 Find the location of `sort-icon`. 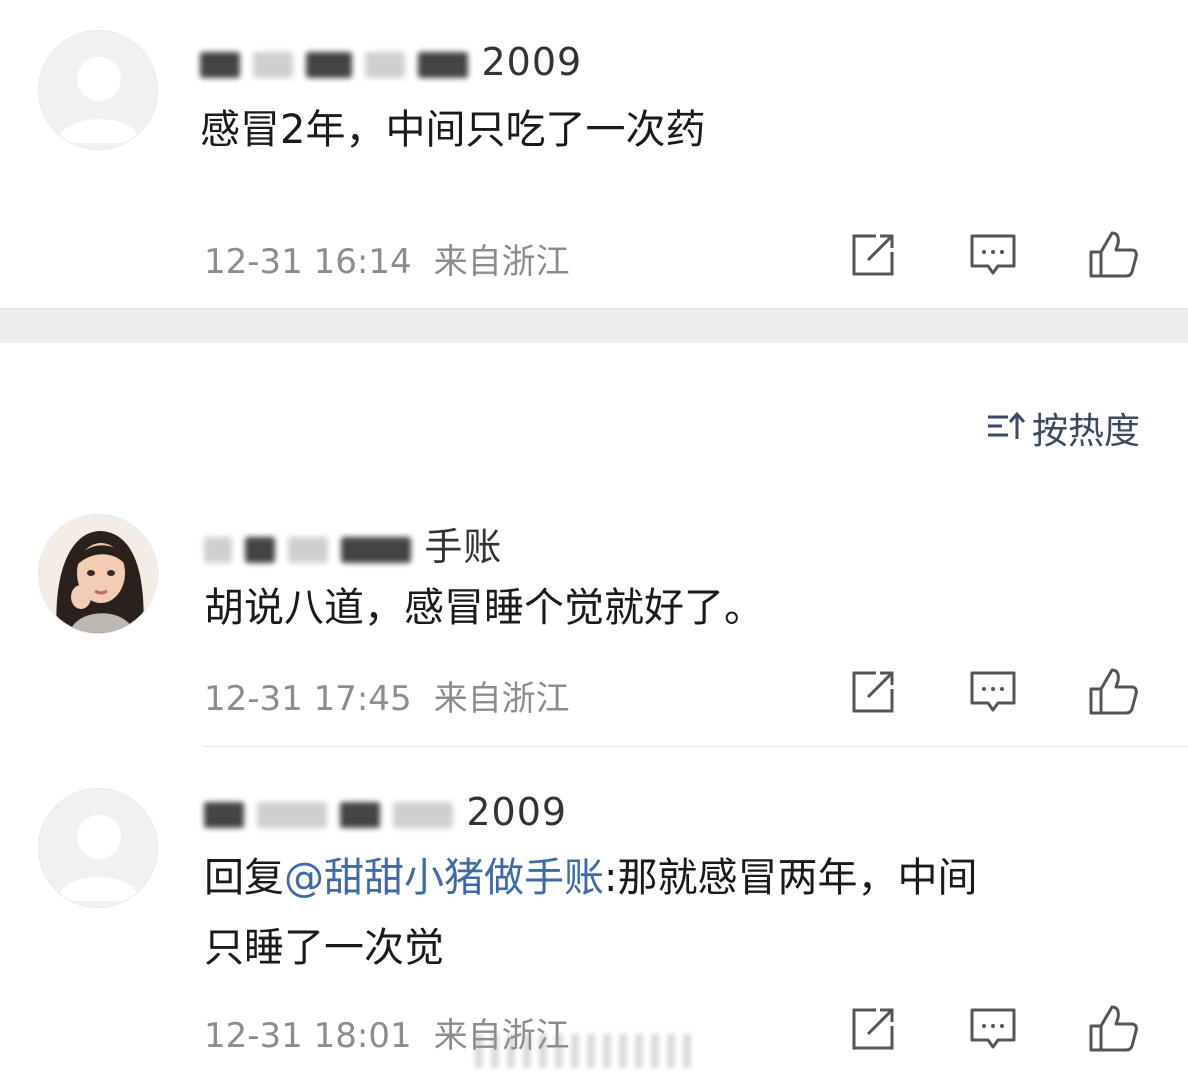

sort-icon is located at coordinates (1006, 430).